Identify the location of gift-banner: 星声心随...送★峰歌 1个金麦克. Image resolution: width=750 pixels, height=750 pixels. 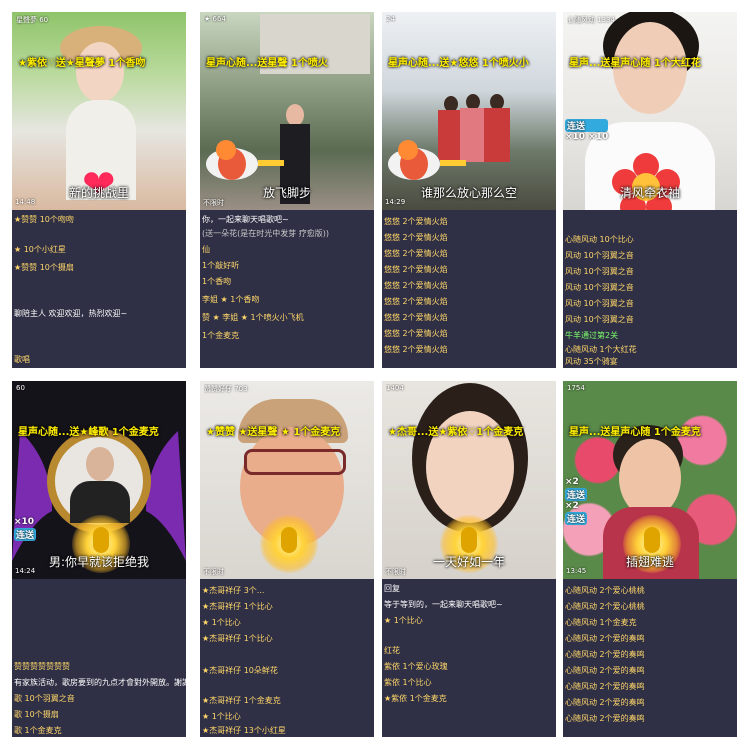
(88, 432).